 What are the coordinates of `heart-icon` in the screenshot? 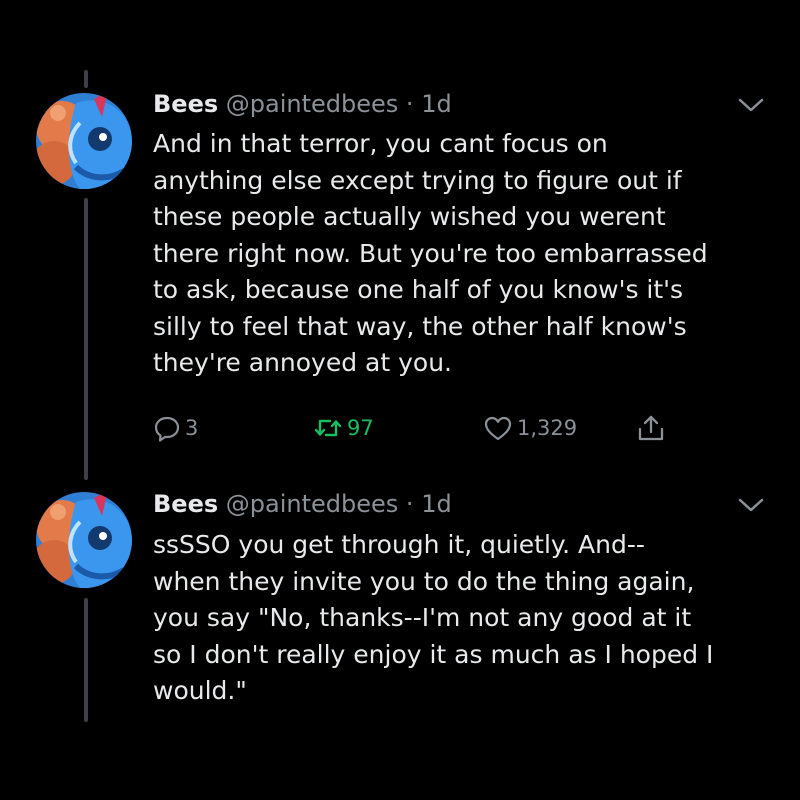 It's located at (498, 428).